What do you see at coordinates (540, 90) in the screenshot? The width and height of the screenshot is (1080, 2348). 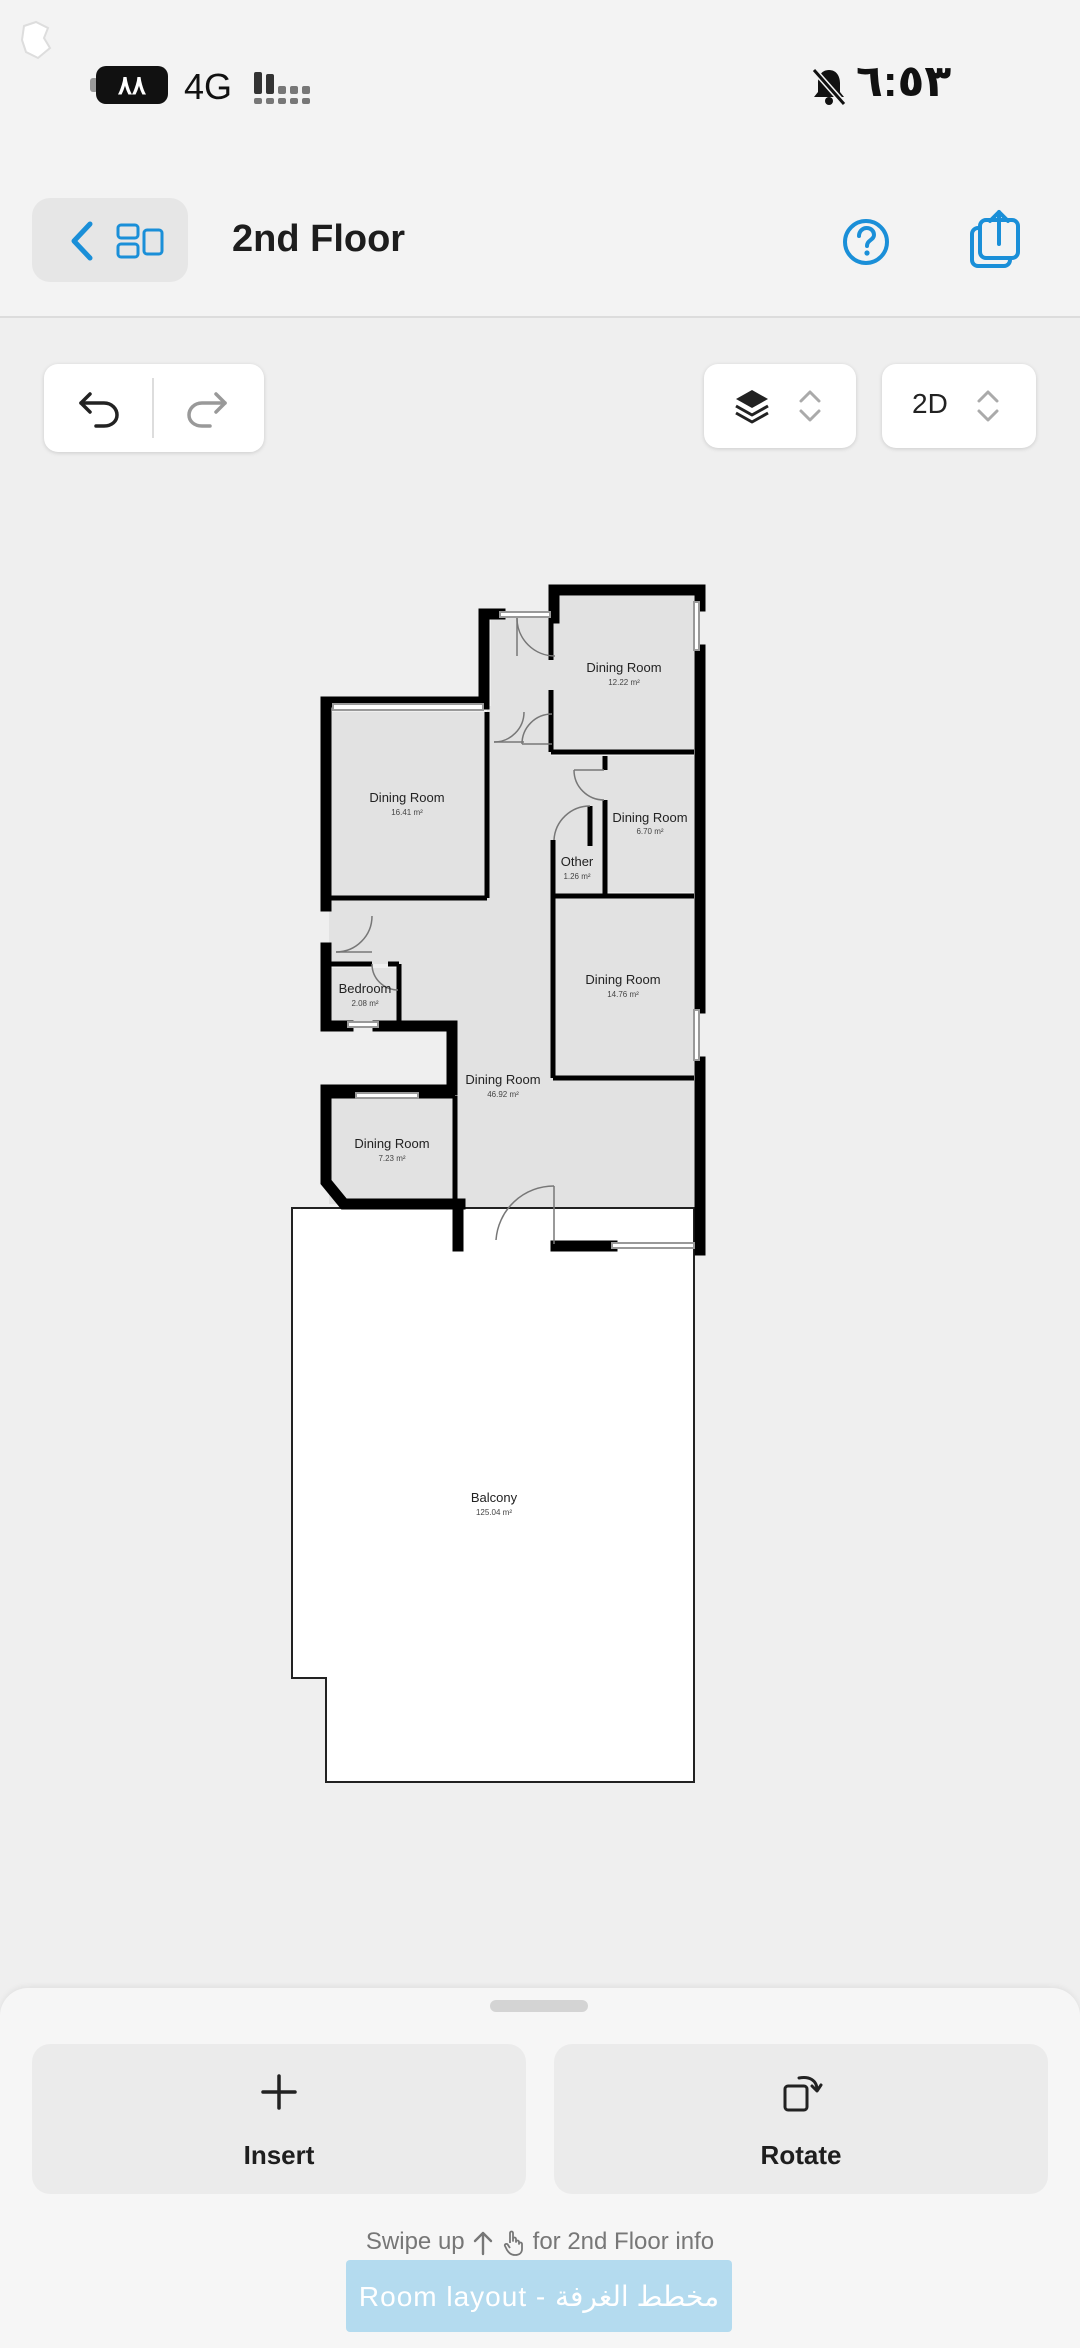 I see `status-bar: ٨٨ 4G ٦:٥٣` at bounding box center [540, 90].